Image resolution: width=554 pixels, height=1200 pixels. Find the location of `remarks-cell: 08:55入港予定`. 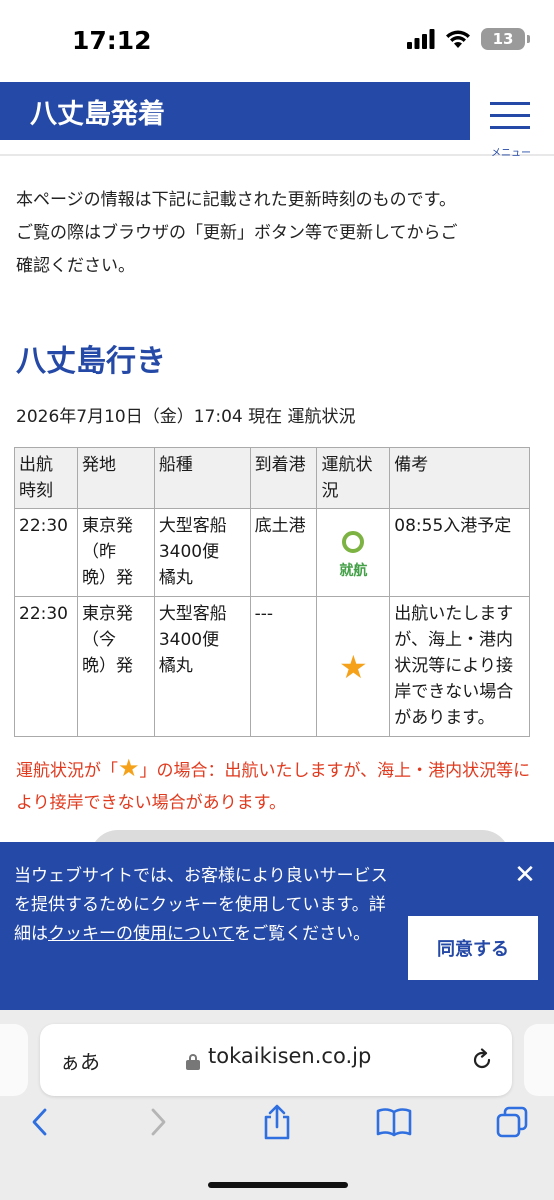

remarks-cell: 08:55入港予定 is located at coordinates (459, 552).